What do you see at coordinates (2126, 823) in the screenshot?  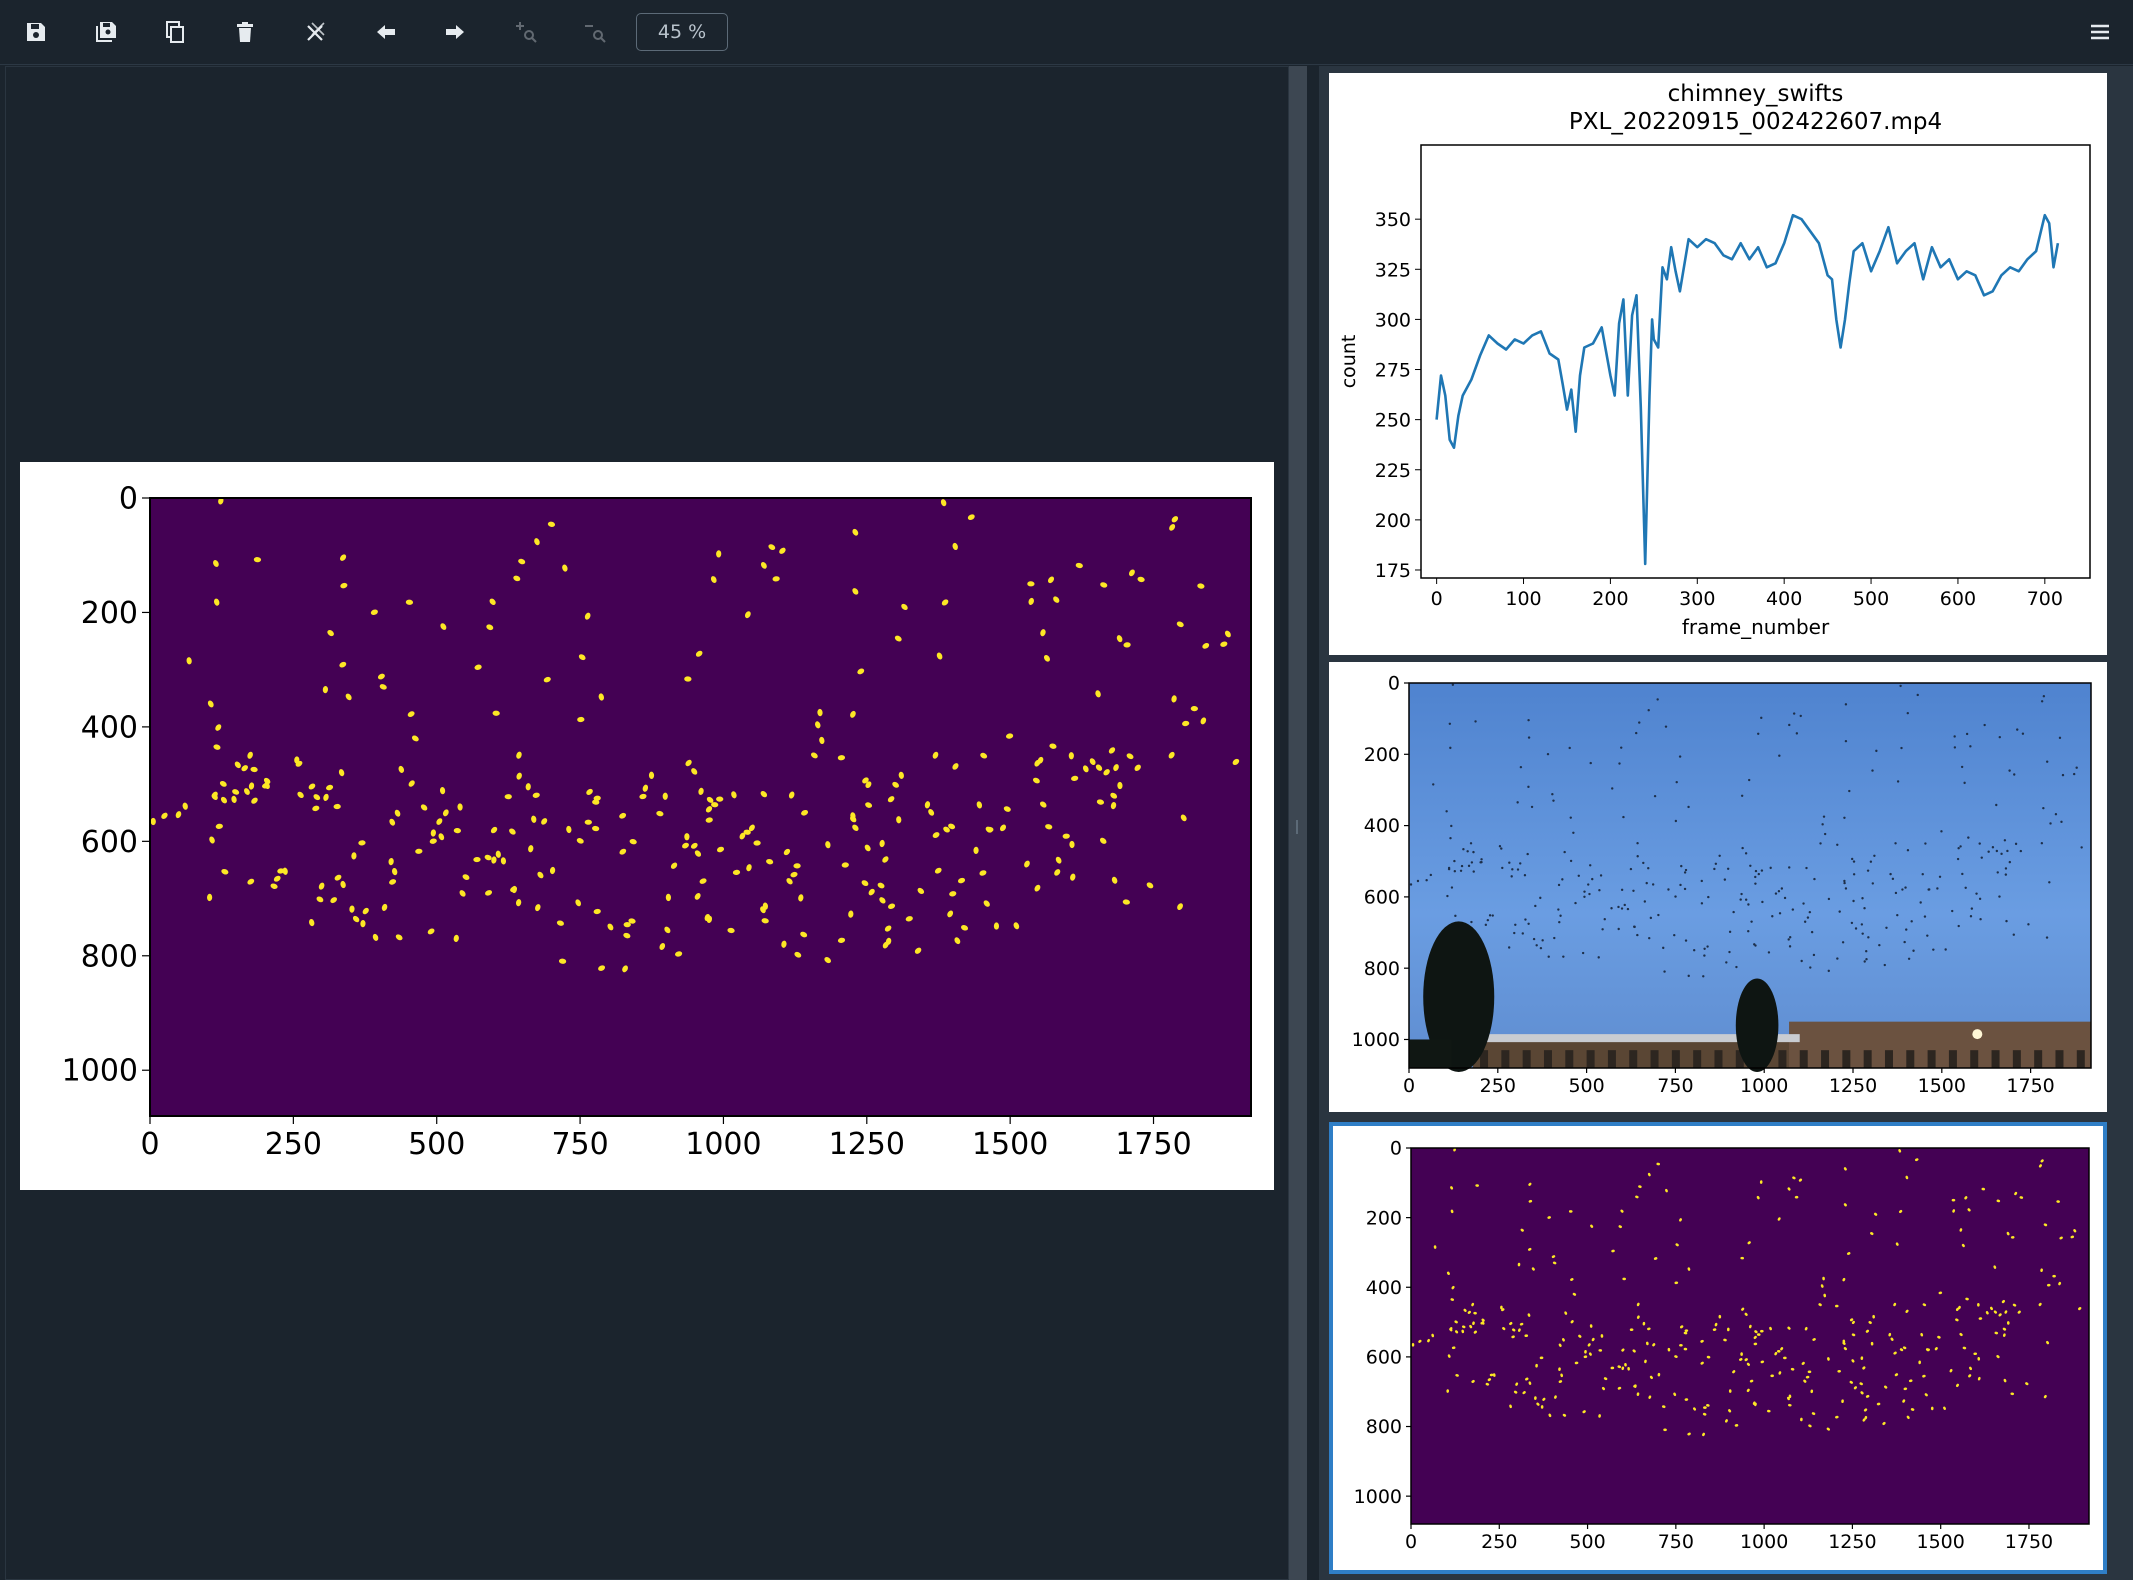 I see `side-scrollbar` at bounding box center [2126, 823].